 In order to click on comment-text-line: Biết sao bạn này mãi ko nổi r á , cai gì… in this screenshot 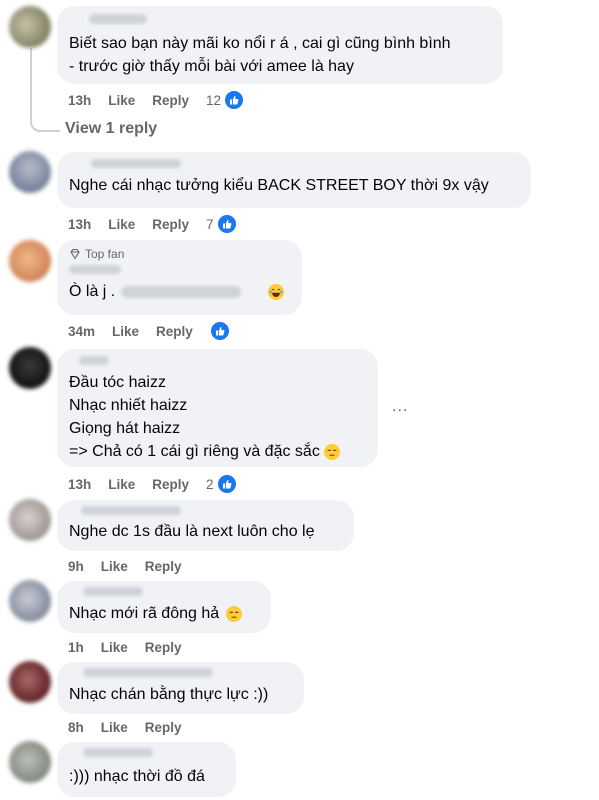, I will do `click(260, 43)`.